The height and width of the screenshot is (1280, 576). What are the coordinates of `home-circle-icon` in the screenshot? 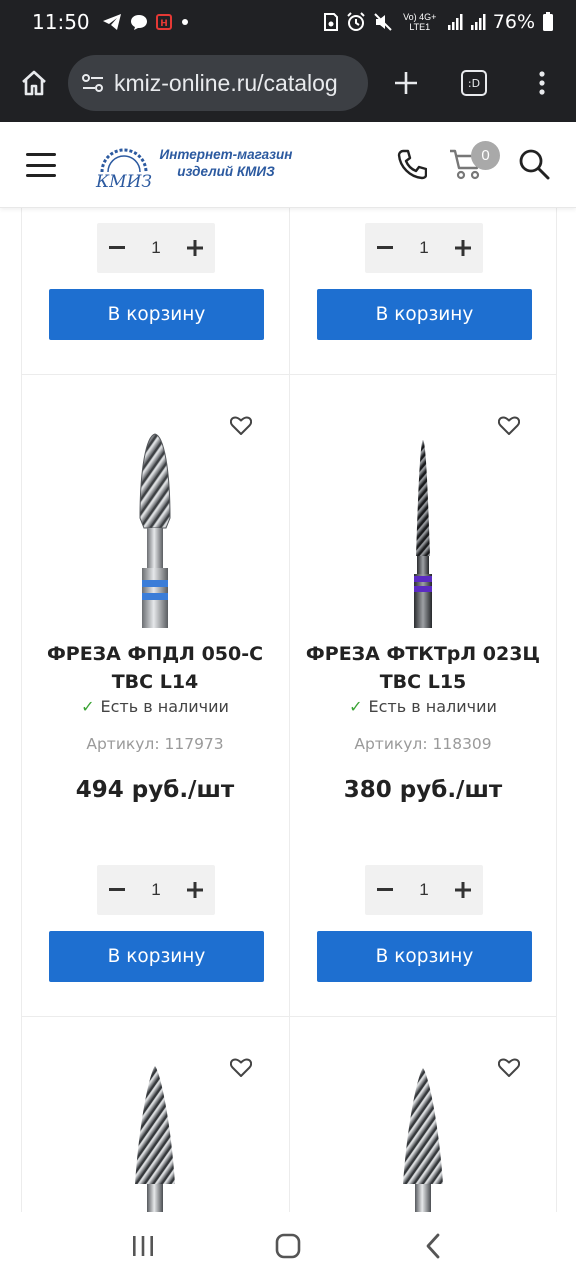 It's located at (288, 1246).